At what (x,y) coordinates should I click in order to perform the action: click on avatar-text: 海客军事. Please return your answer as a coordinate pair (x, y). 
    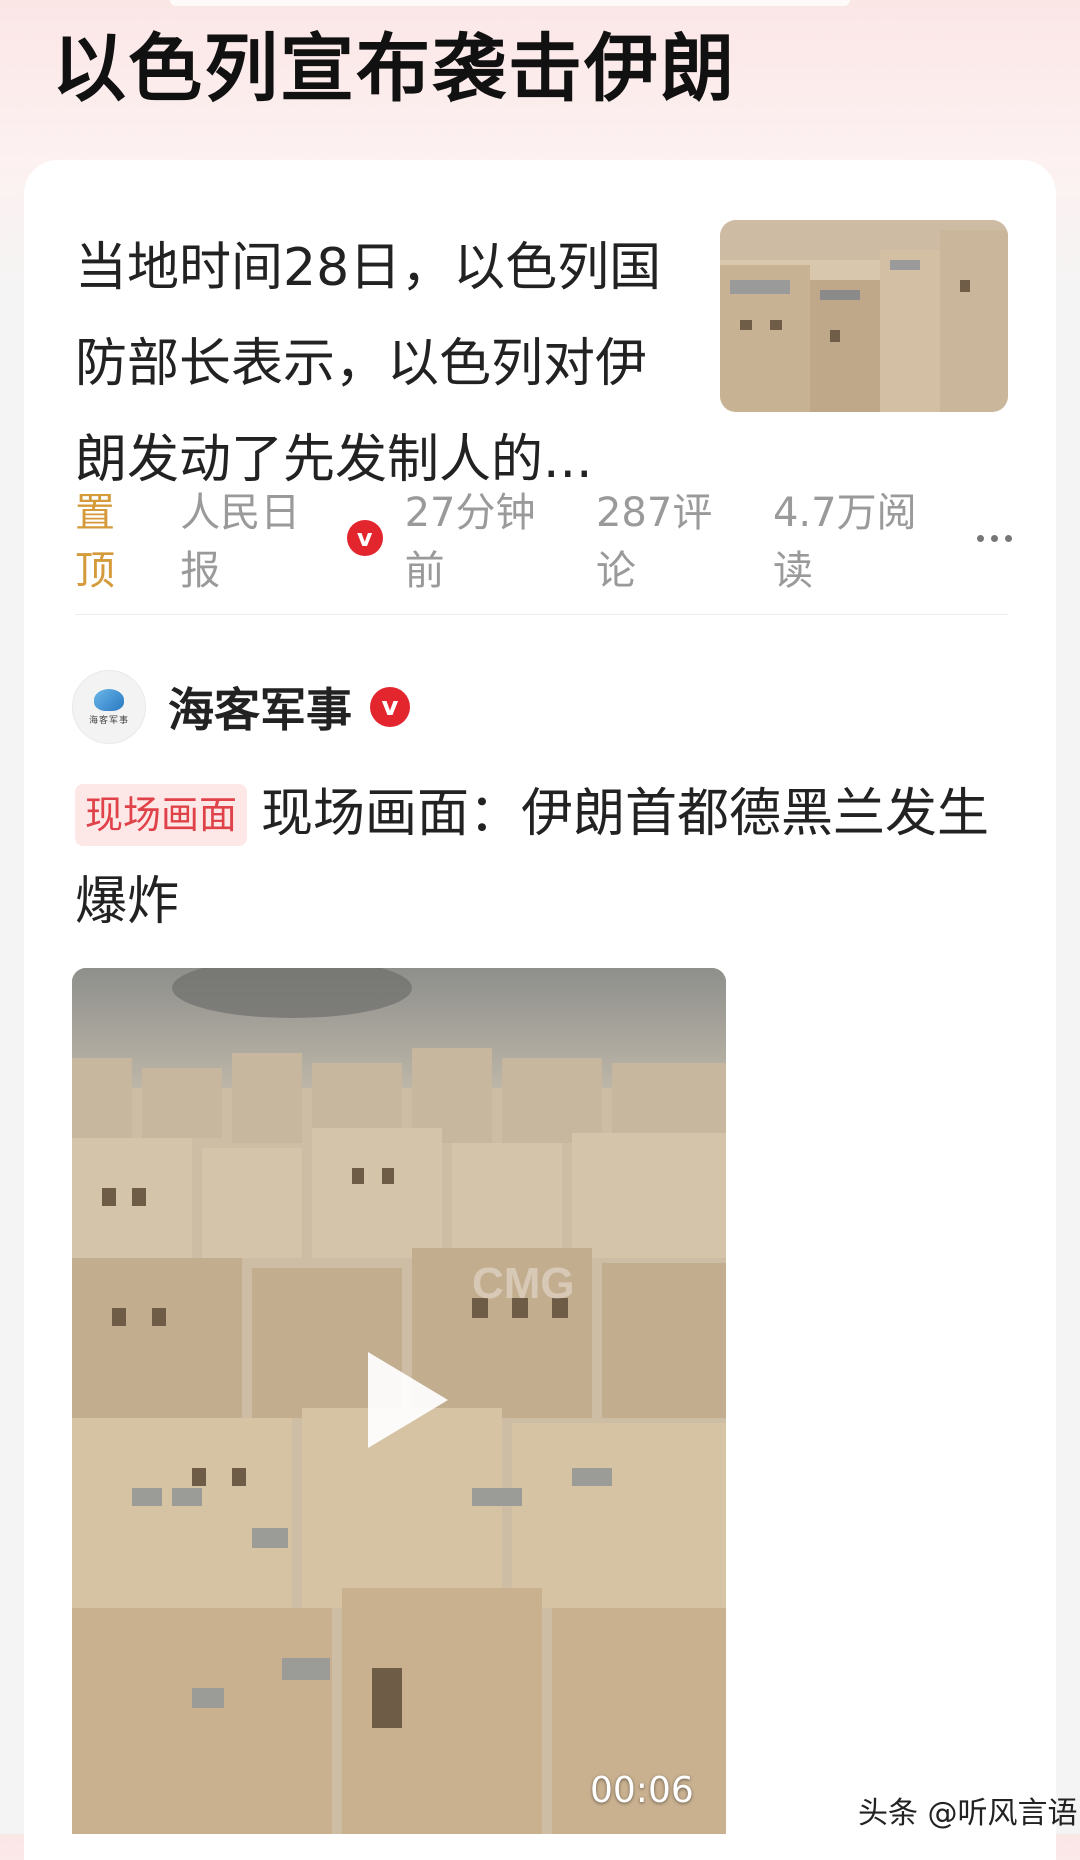
    Looking at the image, I should click on (108, 720).